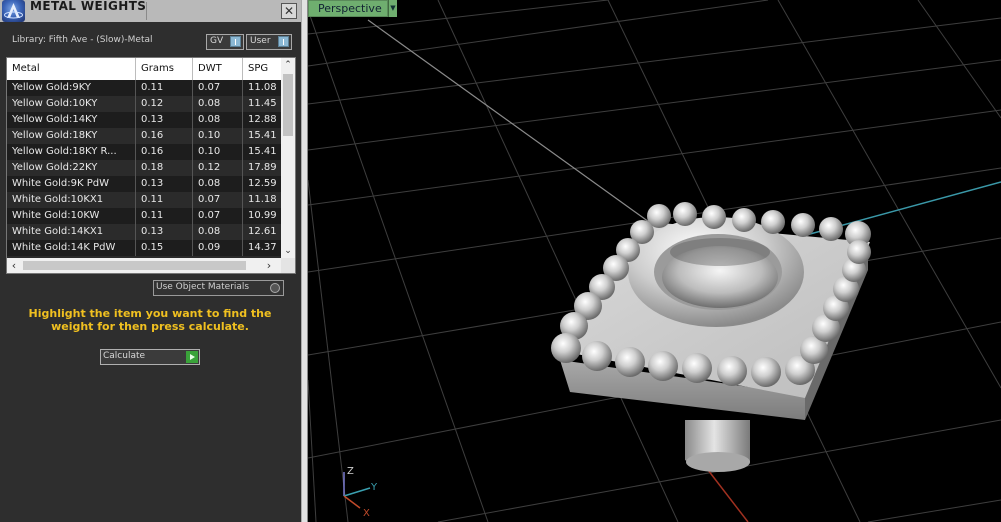  I want to click on table-row: White Gold:10KW 0.11 0.07 10.99, so click(144, 216).